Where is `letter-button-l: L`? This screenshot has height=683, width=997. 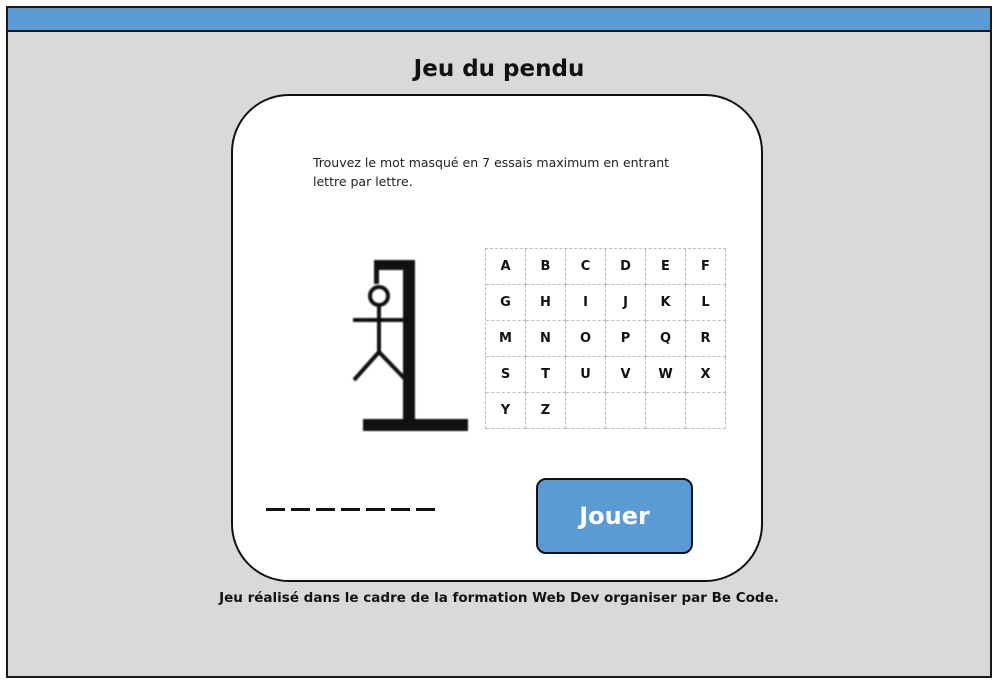
letter-button-l: L is located at coordinates (706, 303).